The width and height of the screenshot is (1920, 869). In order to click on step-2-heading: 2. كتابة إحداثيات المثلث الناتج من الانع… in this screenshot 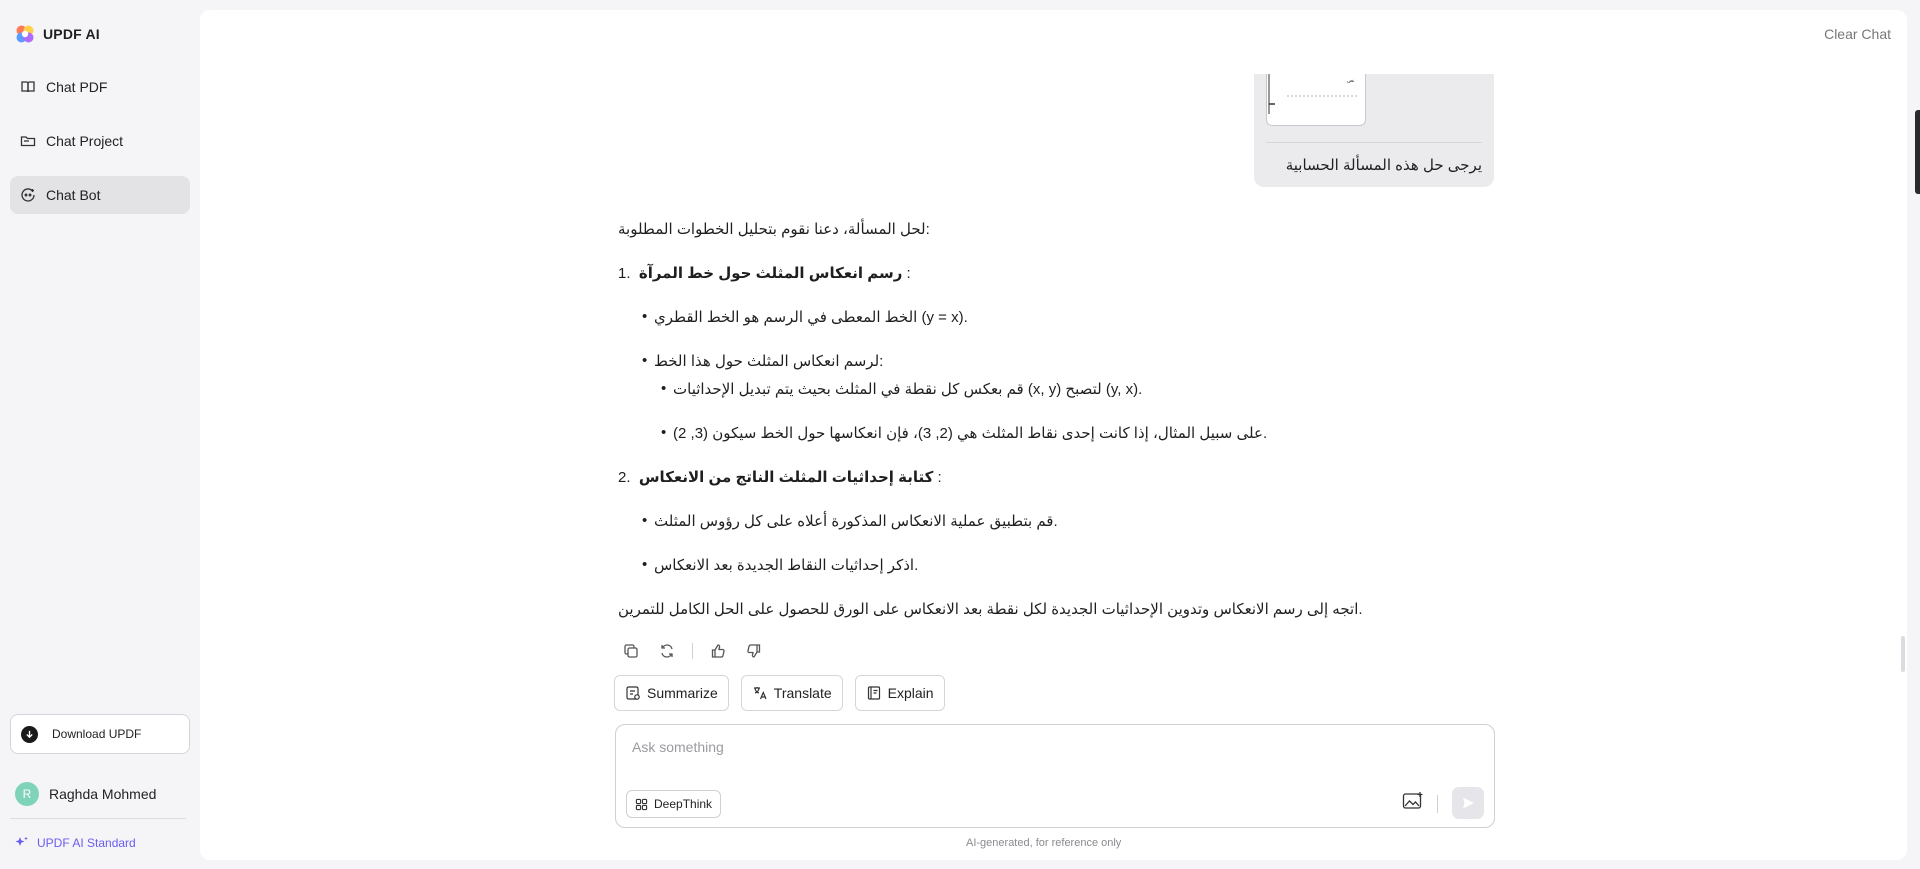, I will do `click(780, 477)`.